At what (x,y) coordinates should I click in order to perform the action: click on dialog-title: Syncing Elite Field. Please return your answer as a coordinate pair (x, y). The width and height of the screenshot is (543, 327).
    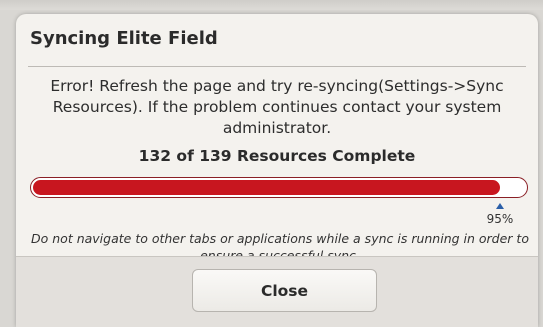
    Looking at the image, I should click on (124, 38).